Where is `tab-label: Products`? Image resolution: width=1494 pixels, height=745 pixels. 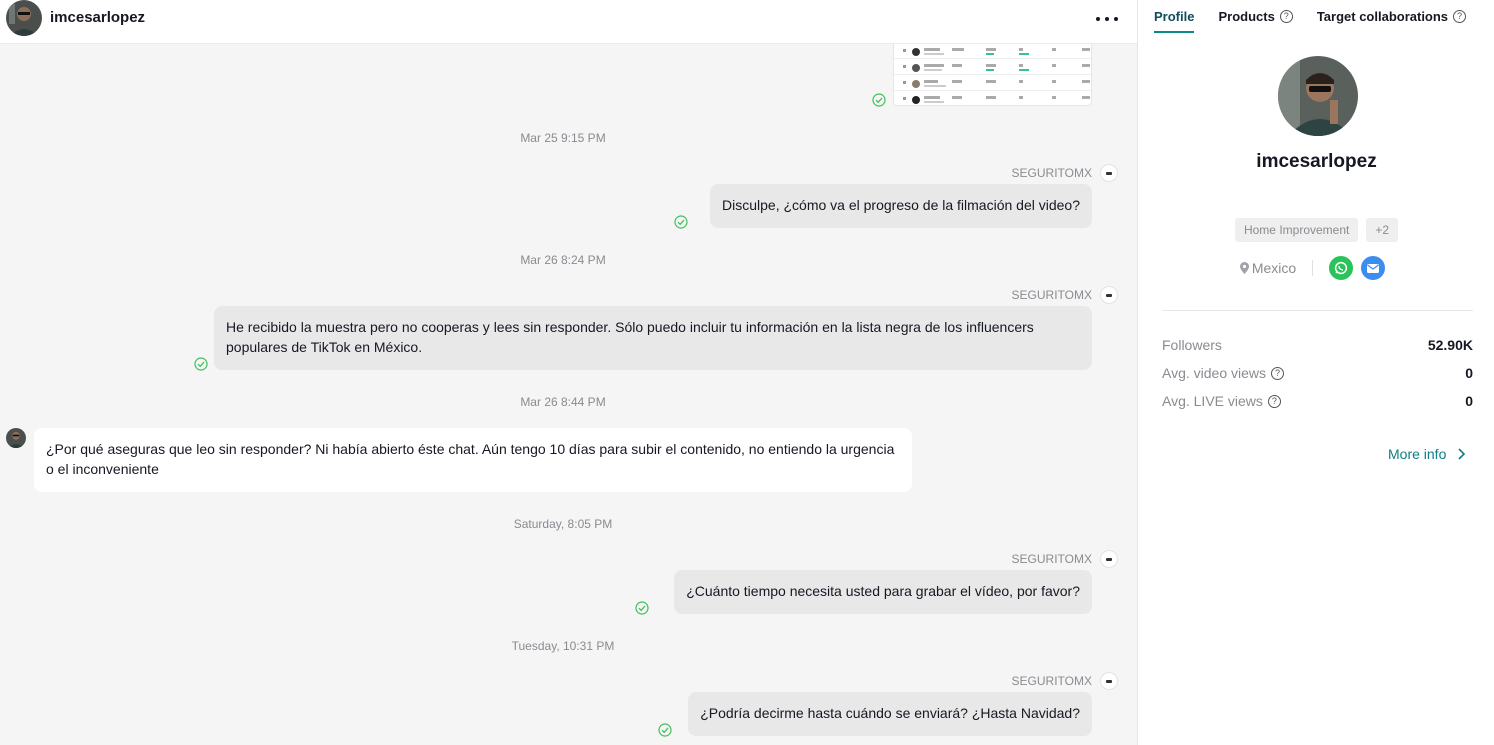 tab-label: Products is located at coordinates (1246, 16).